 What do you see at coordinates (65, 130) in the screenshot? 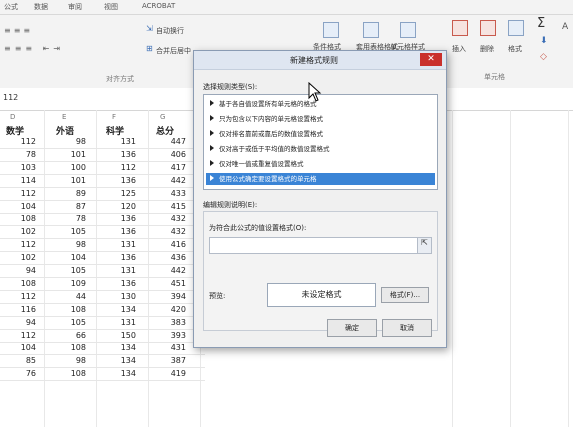
I see `header-language: 外语` at bounding box center [65, 130].